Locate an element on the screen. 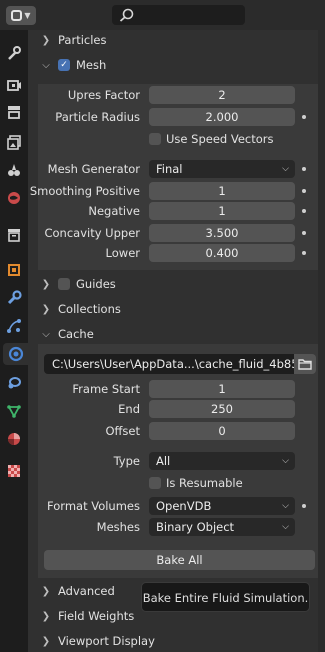  collection-icon is located at coordinates (14, 235).